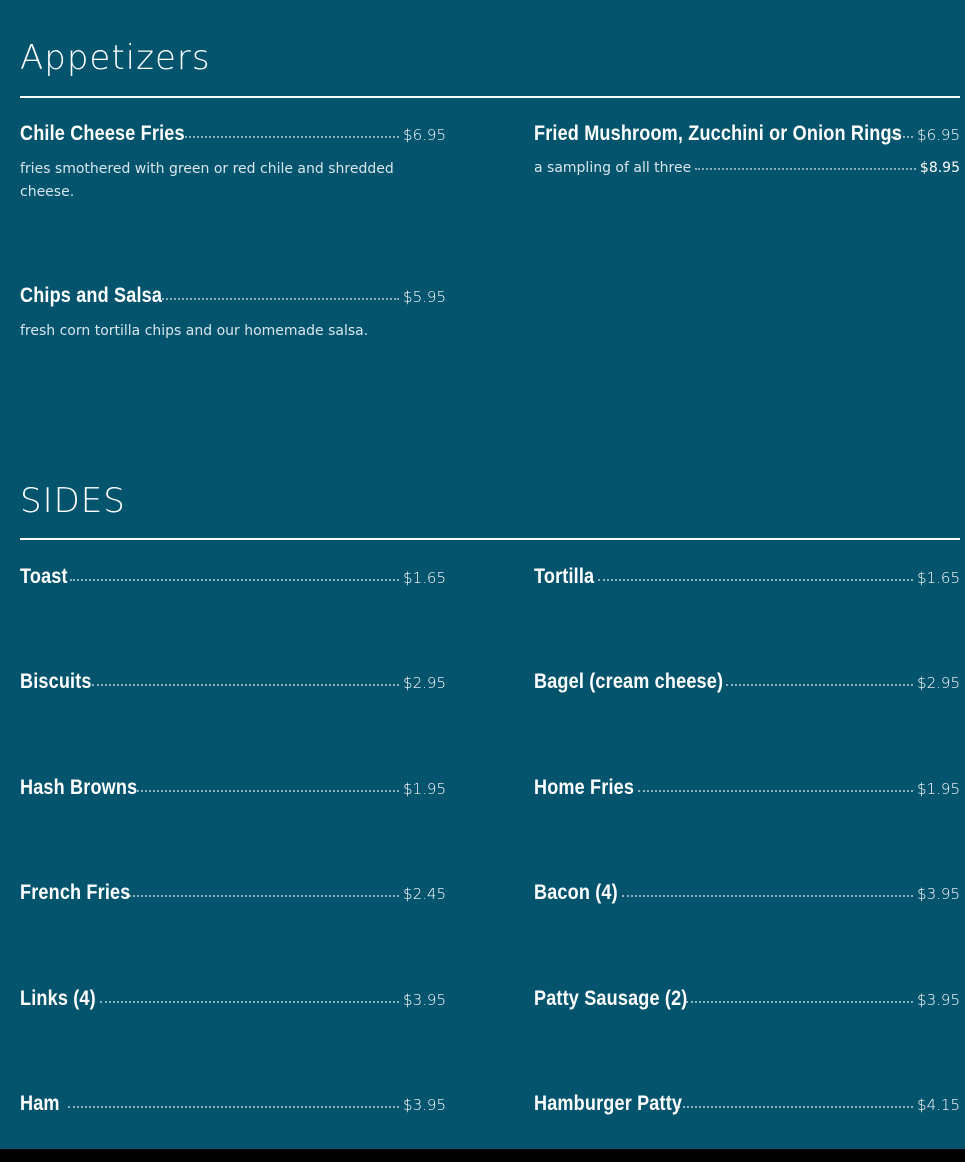 This screenshot has height=1162, width=965. I want to click on item-name: Fried Mushroom, Zucchini or Onion Rings, so click(718, 133).